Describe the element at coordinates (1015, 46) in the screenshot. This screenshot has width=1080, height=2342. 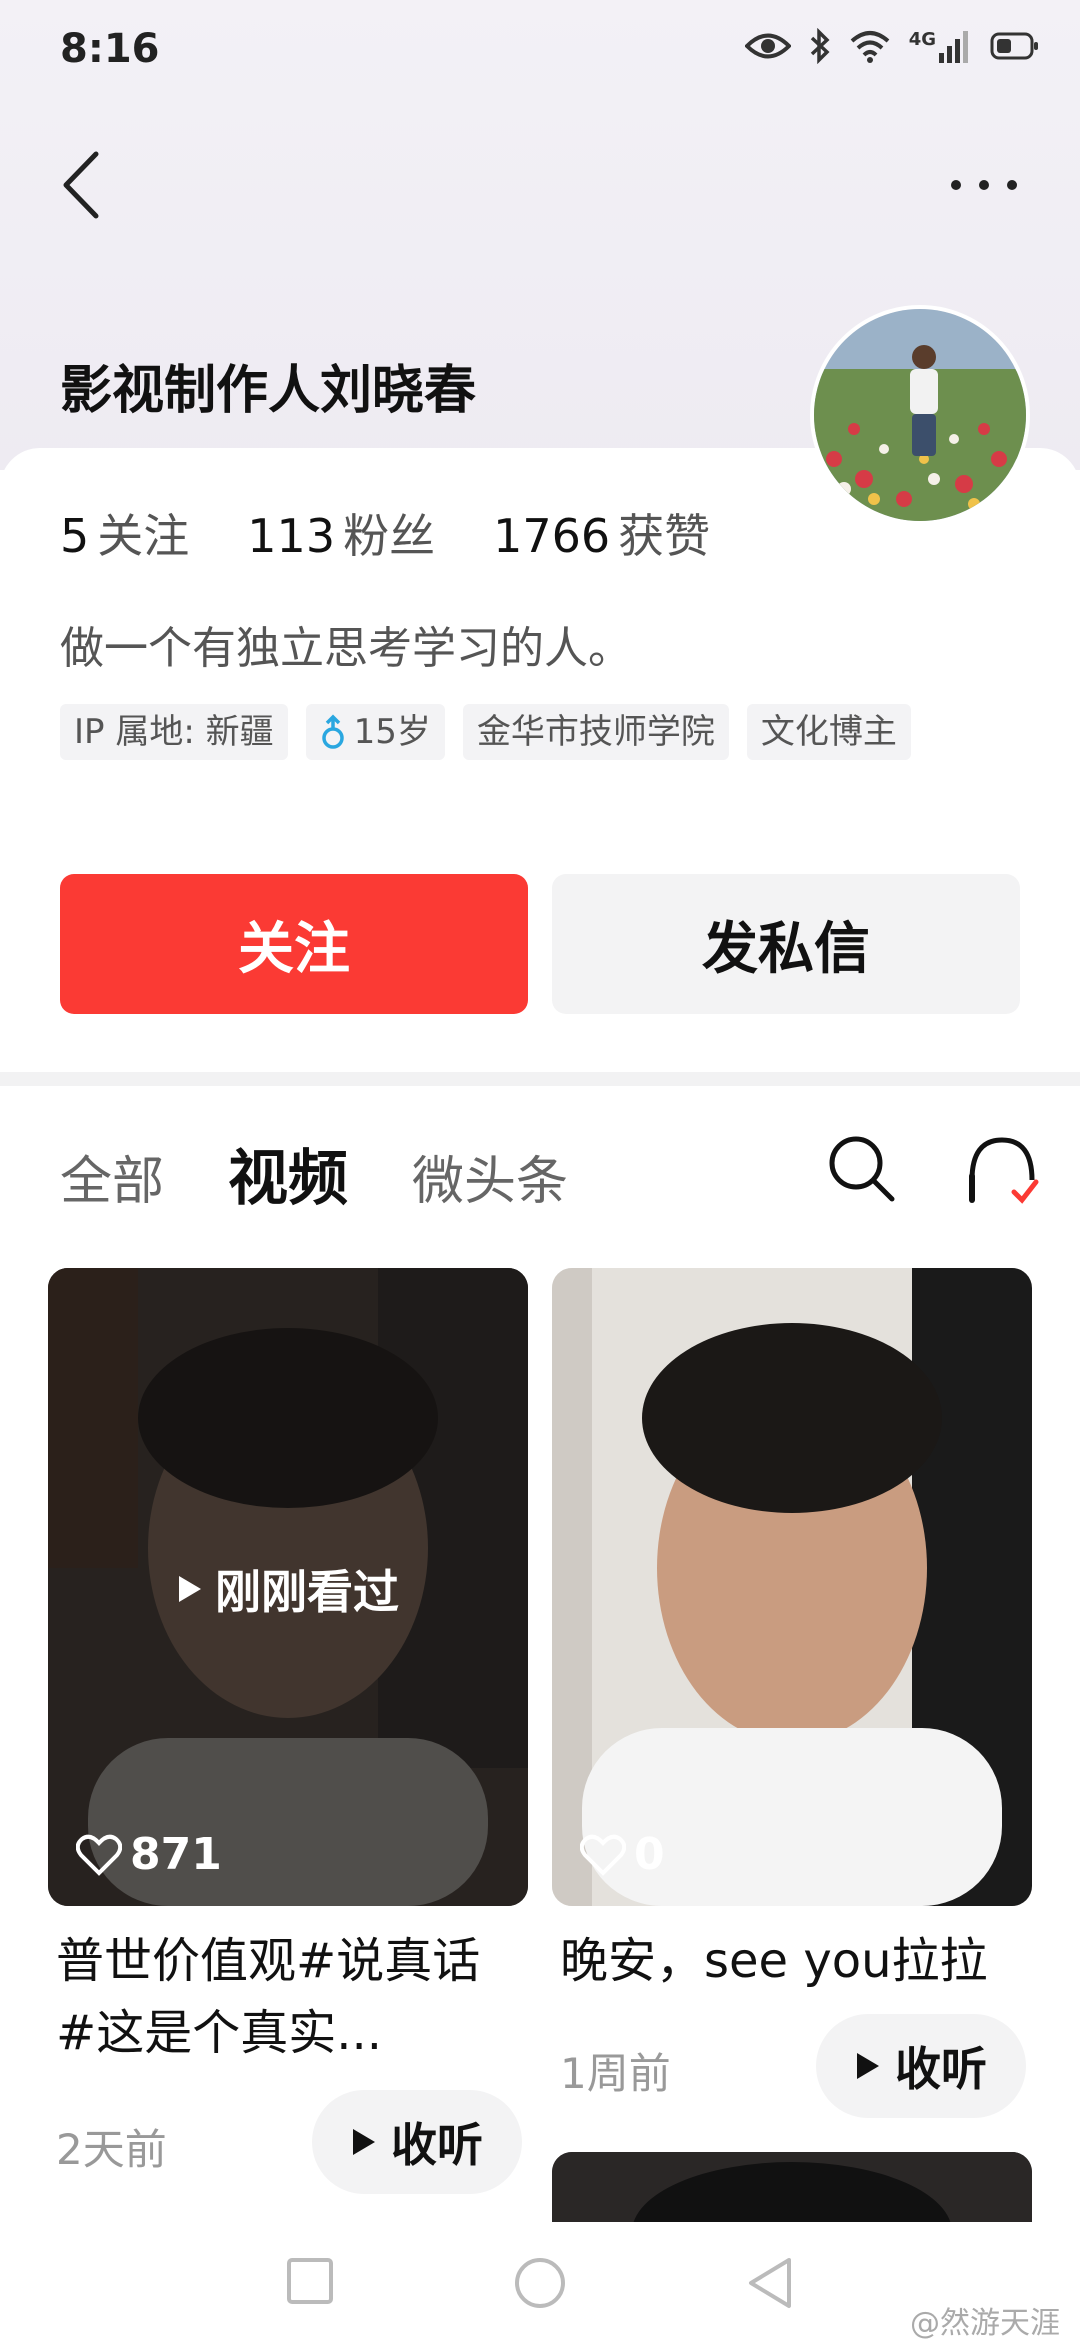
I see `battery-icon` at that location.